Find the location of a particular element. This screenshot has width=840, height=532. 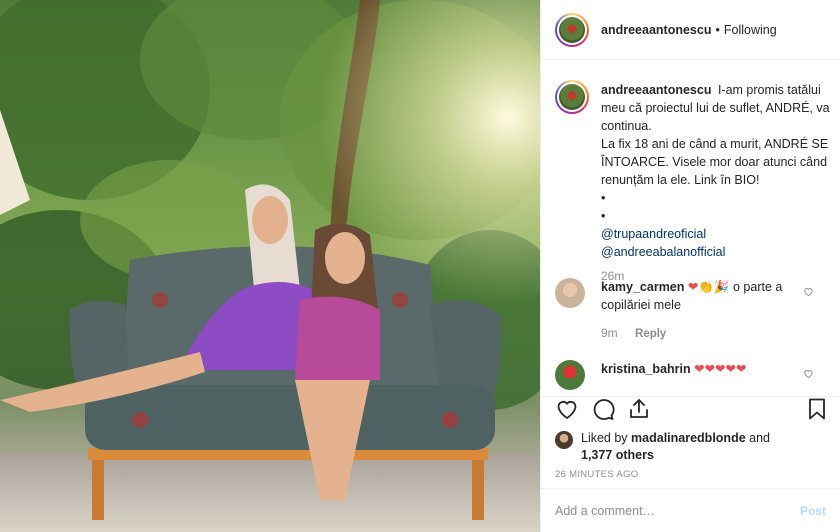

likes-and: and is located at coordinates (759, 438).